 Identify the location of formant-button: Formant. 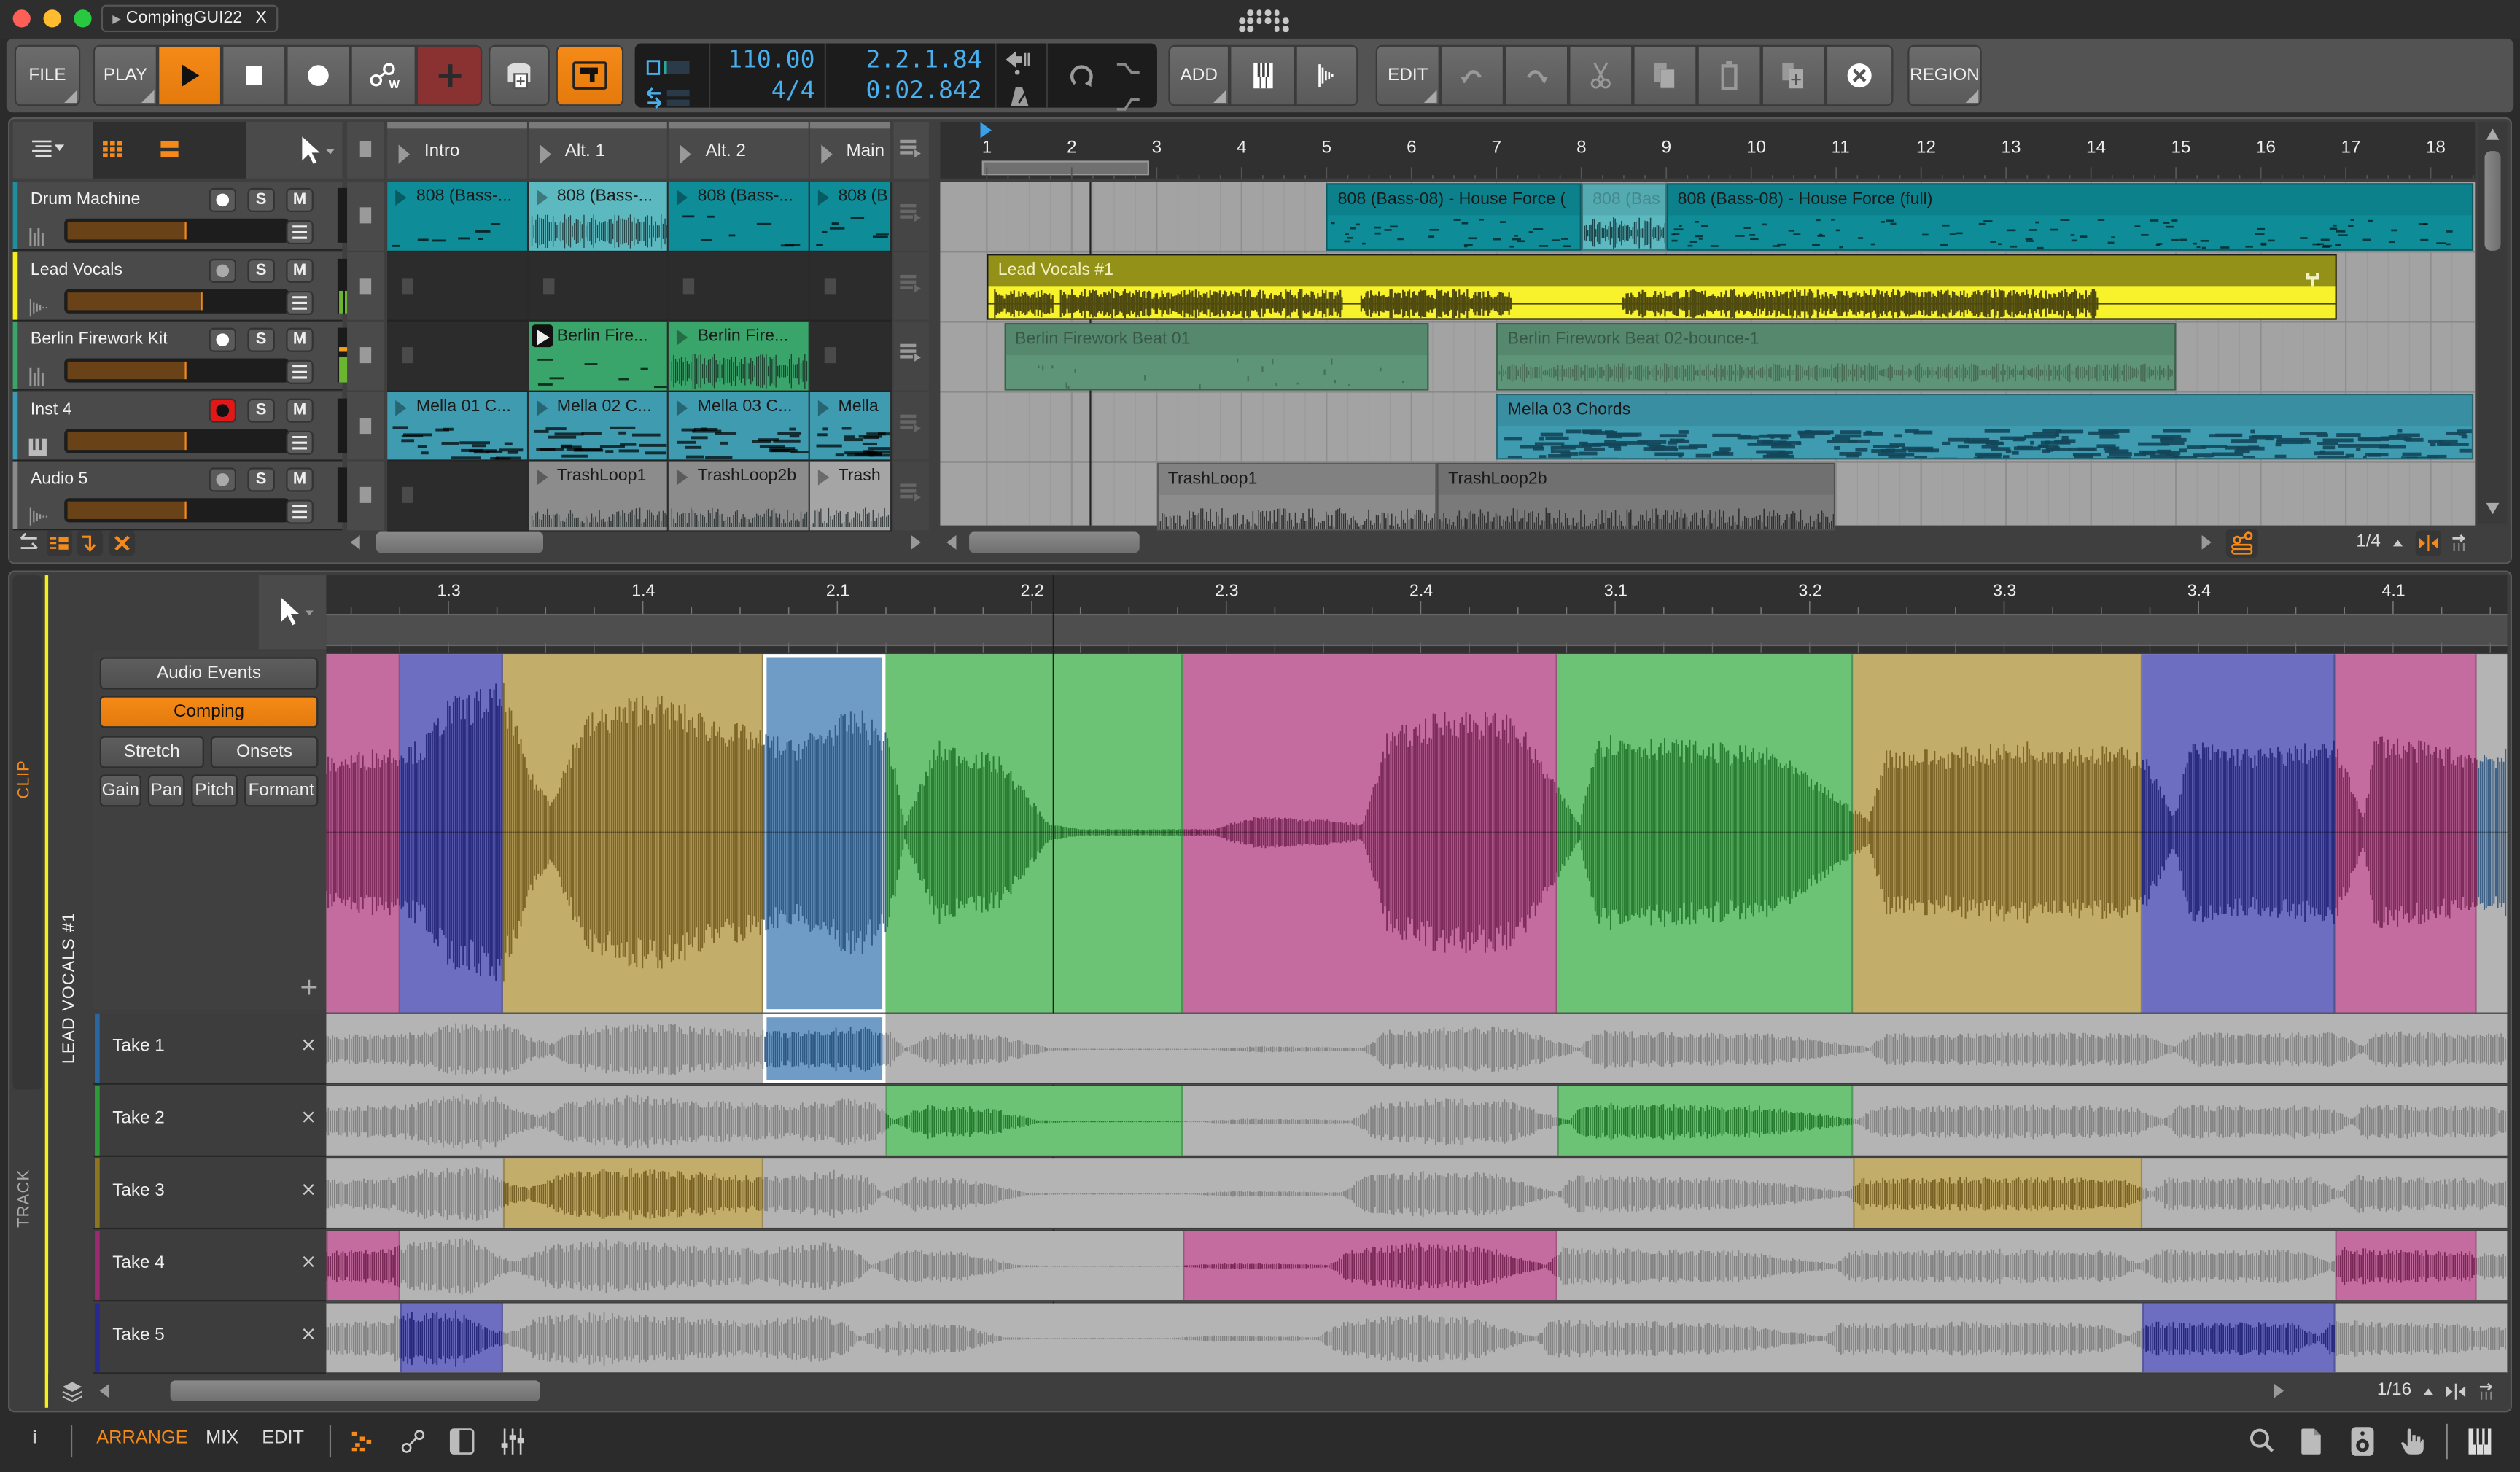
(281, 790).